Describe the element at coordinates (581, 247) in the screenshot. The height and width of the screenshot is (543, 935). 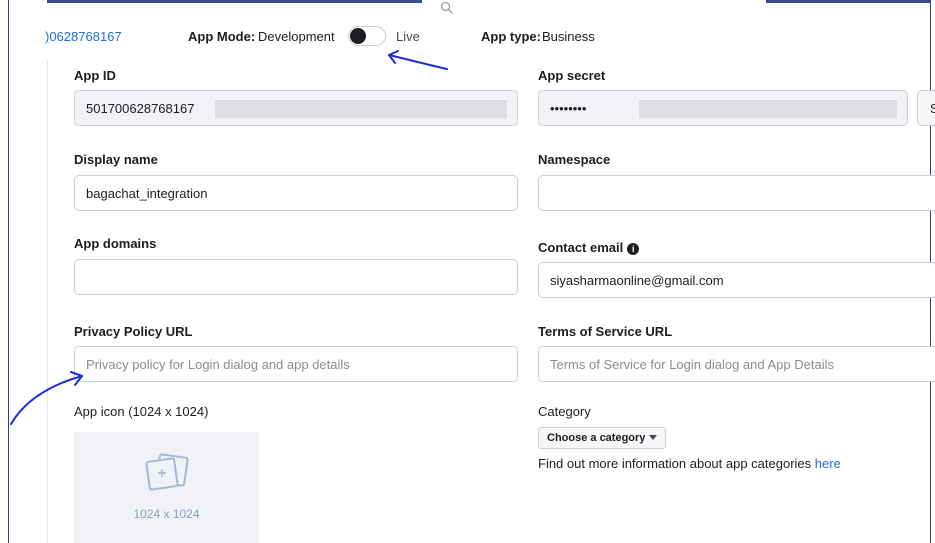
I see `contact-email-label-text: Contact email` at that location.